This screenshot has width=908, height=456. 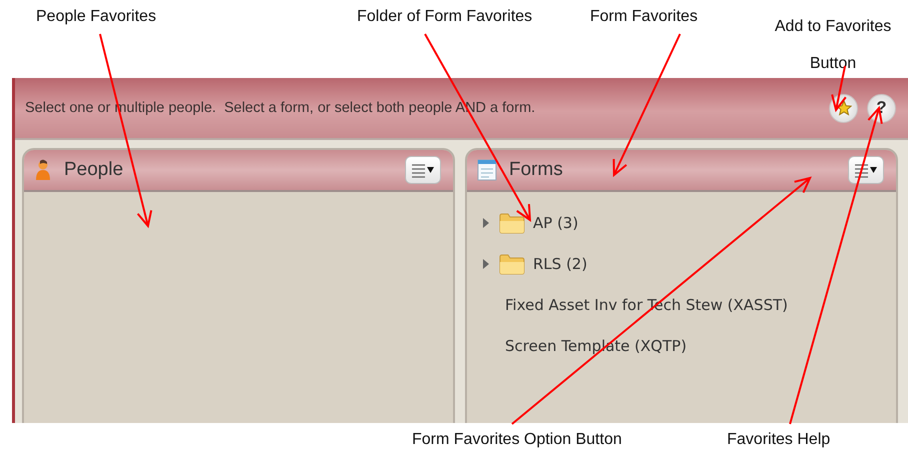 What do you see at coordinates (94, 170) in the screenshot?
I see `panel-title: People` at bounding box center [94, 170].